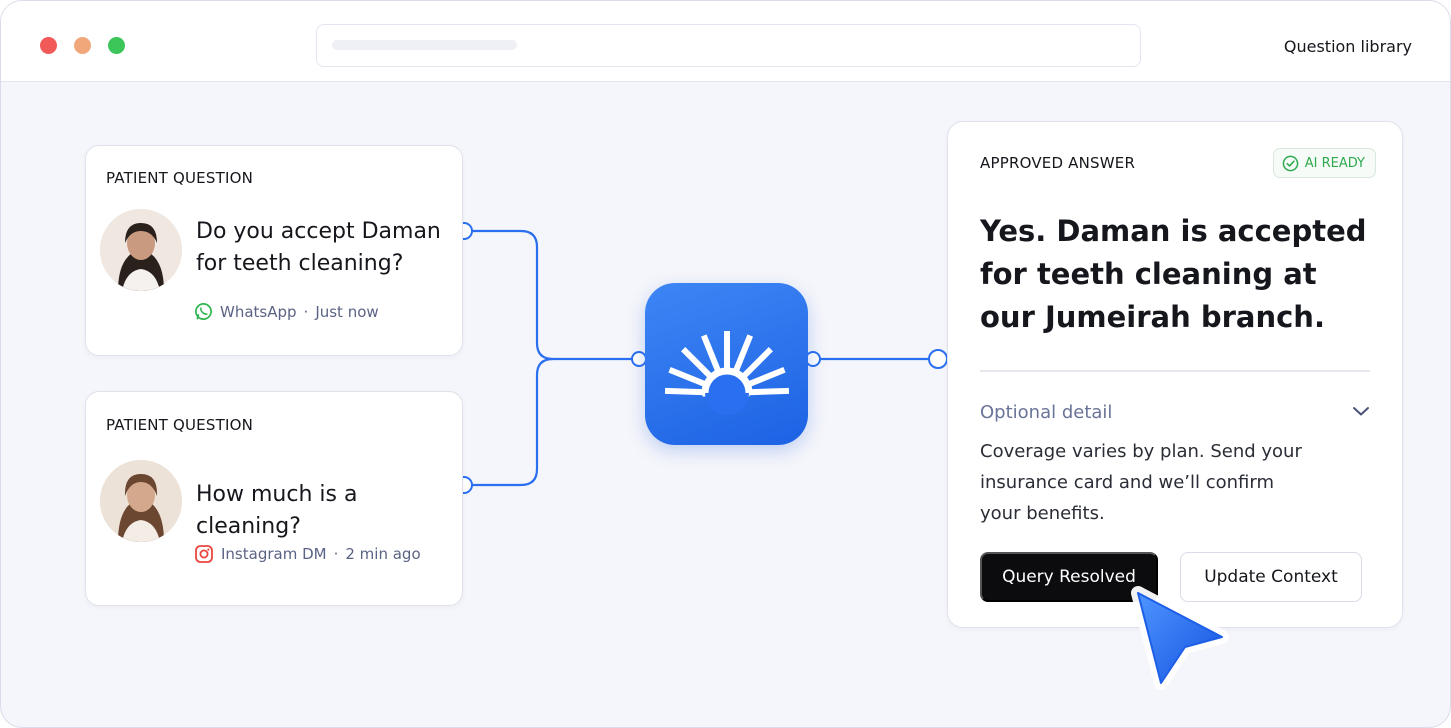 This screenshot has width=1451, height=728. I want to click on question-line: for teeth cleaning?, so click(300, 263).